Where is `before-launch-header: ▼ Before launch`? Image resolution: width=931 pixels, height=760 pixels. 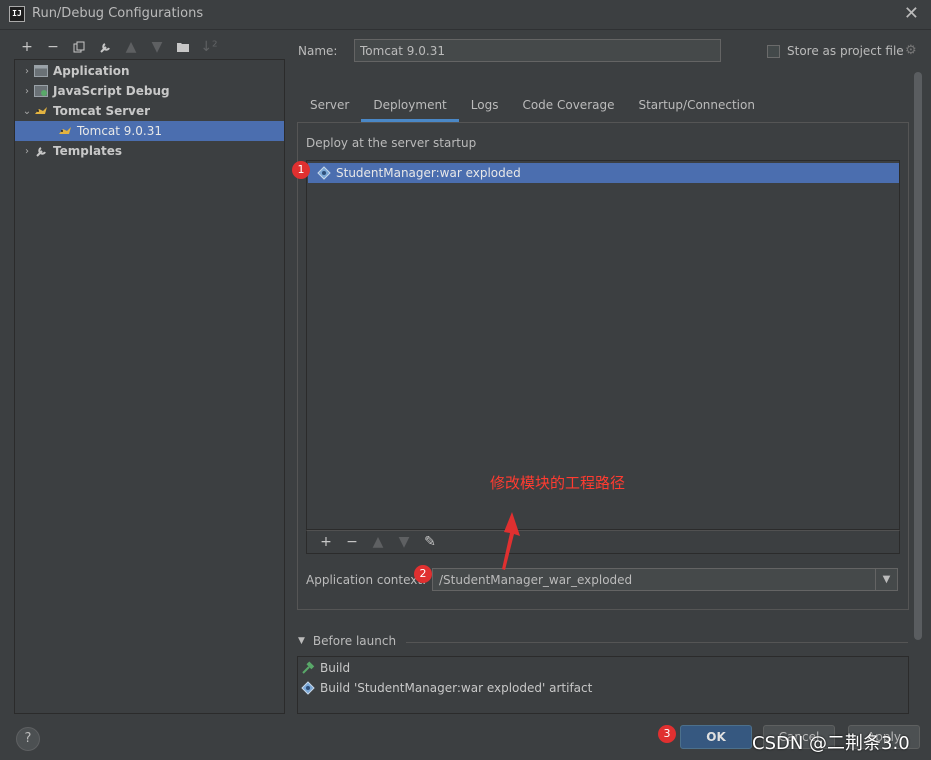
before-launch-header: ▼ Before launch is located at coordinates (347, 641).